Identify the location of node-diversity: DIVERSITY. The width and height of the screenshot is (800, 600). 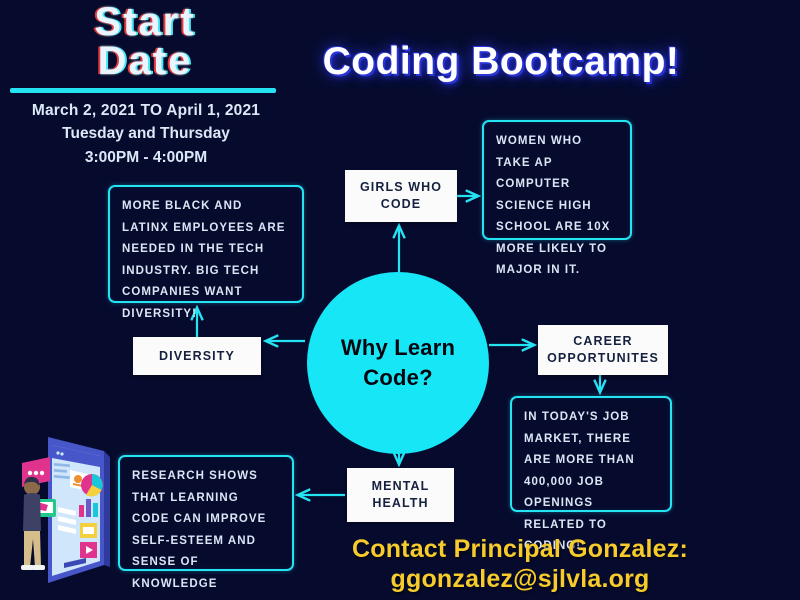
(197, 356).